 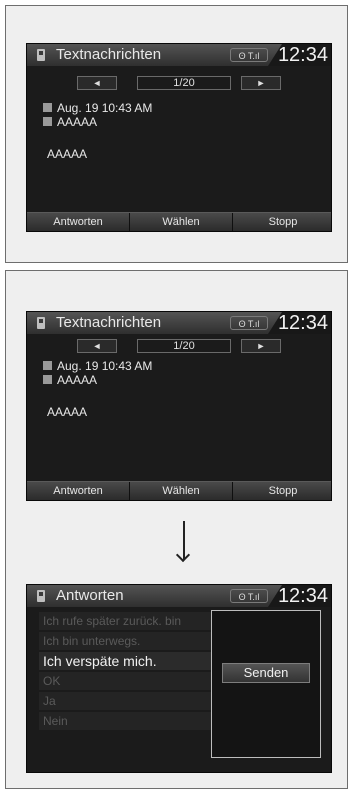 I want to click on screen-title: Antworten, so click(x=90, y=595).